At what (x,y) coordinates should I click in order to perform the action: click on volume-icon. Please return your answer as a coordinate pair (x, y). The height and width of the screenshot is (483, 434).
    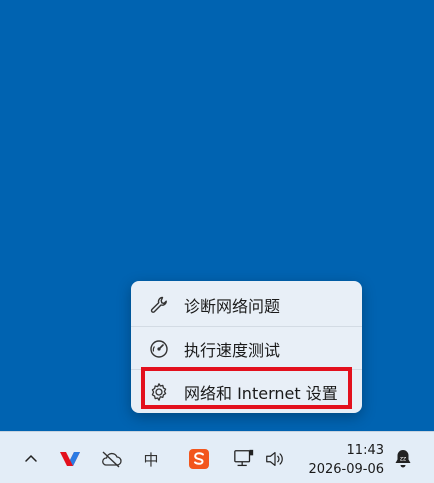
    Looking at the image, I should click on (275, 459).